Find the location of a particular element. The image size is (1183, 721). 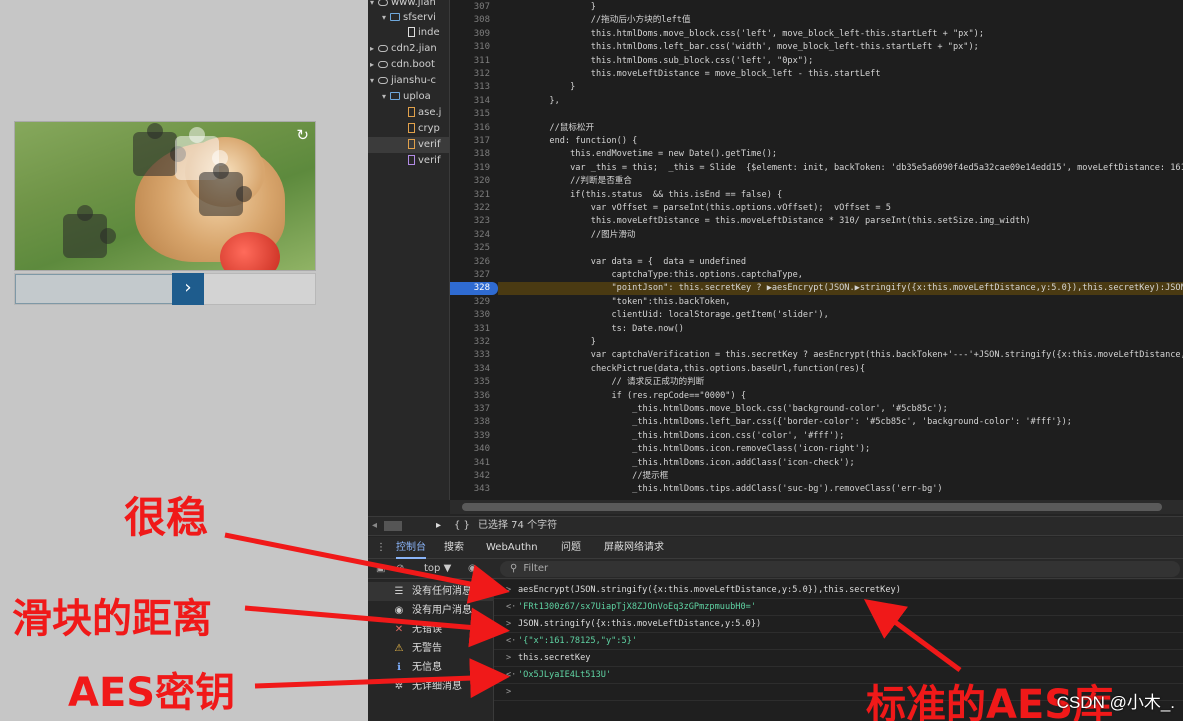

code-line: ts: Date.now() is located at coordinates (595, 329).